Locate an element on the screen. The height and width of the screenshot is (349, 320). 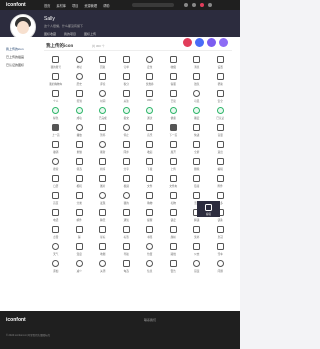
icon-card: 健康 is located at coordinates (174, 113).